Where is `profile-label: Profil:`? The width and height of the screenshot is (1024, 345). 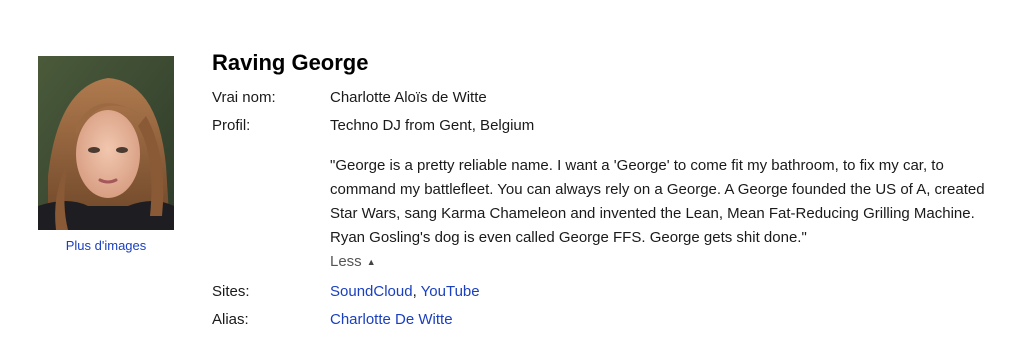 profile-label: Profil: is located at coordinates (231, 125).